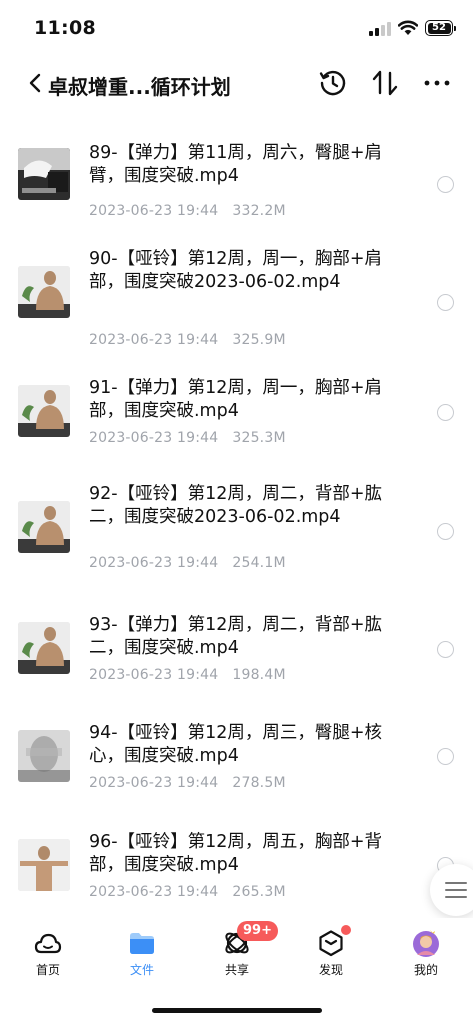  Describe the element at coordinates (426, 943) in the screenshot. I see `avatar-icon` at that location.